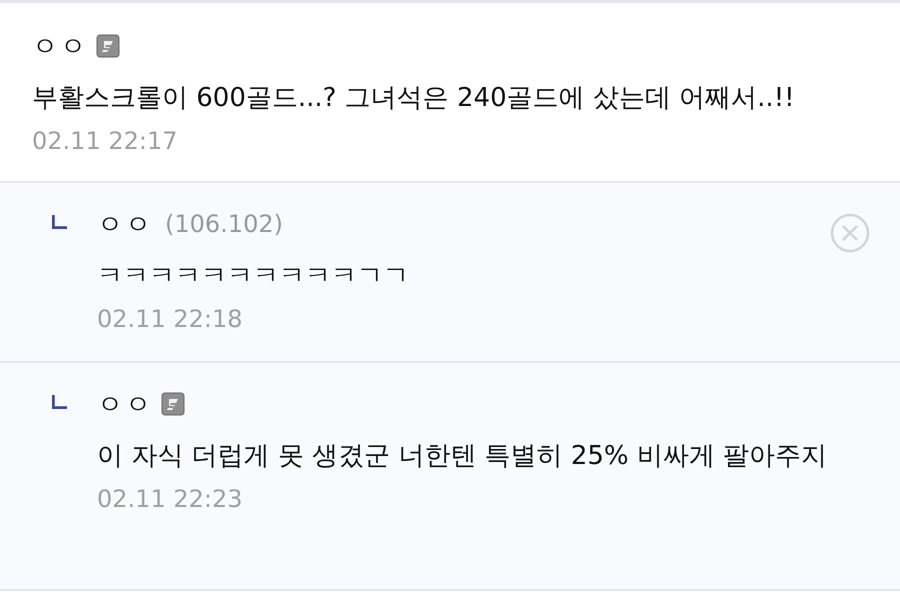 This screenshot has height=593, width=900. What do you see at coordinates (224, 224) in the screenshot?
I see `ip-address: (106.102)` at bounding box center [224, 224].